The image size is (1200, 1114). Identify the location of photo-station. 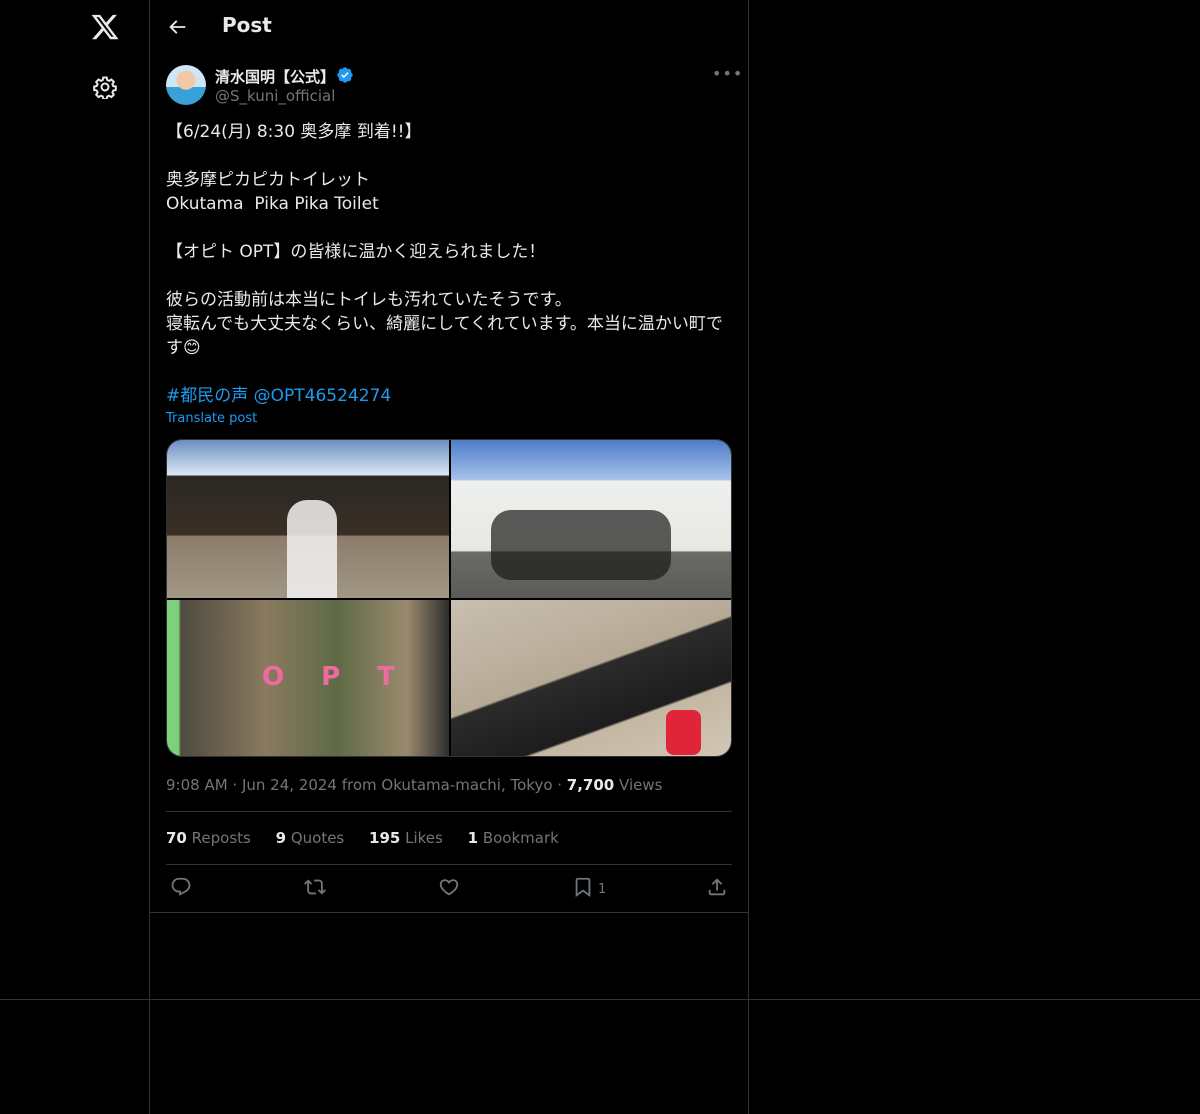
(308, 519).